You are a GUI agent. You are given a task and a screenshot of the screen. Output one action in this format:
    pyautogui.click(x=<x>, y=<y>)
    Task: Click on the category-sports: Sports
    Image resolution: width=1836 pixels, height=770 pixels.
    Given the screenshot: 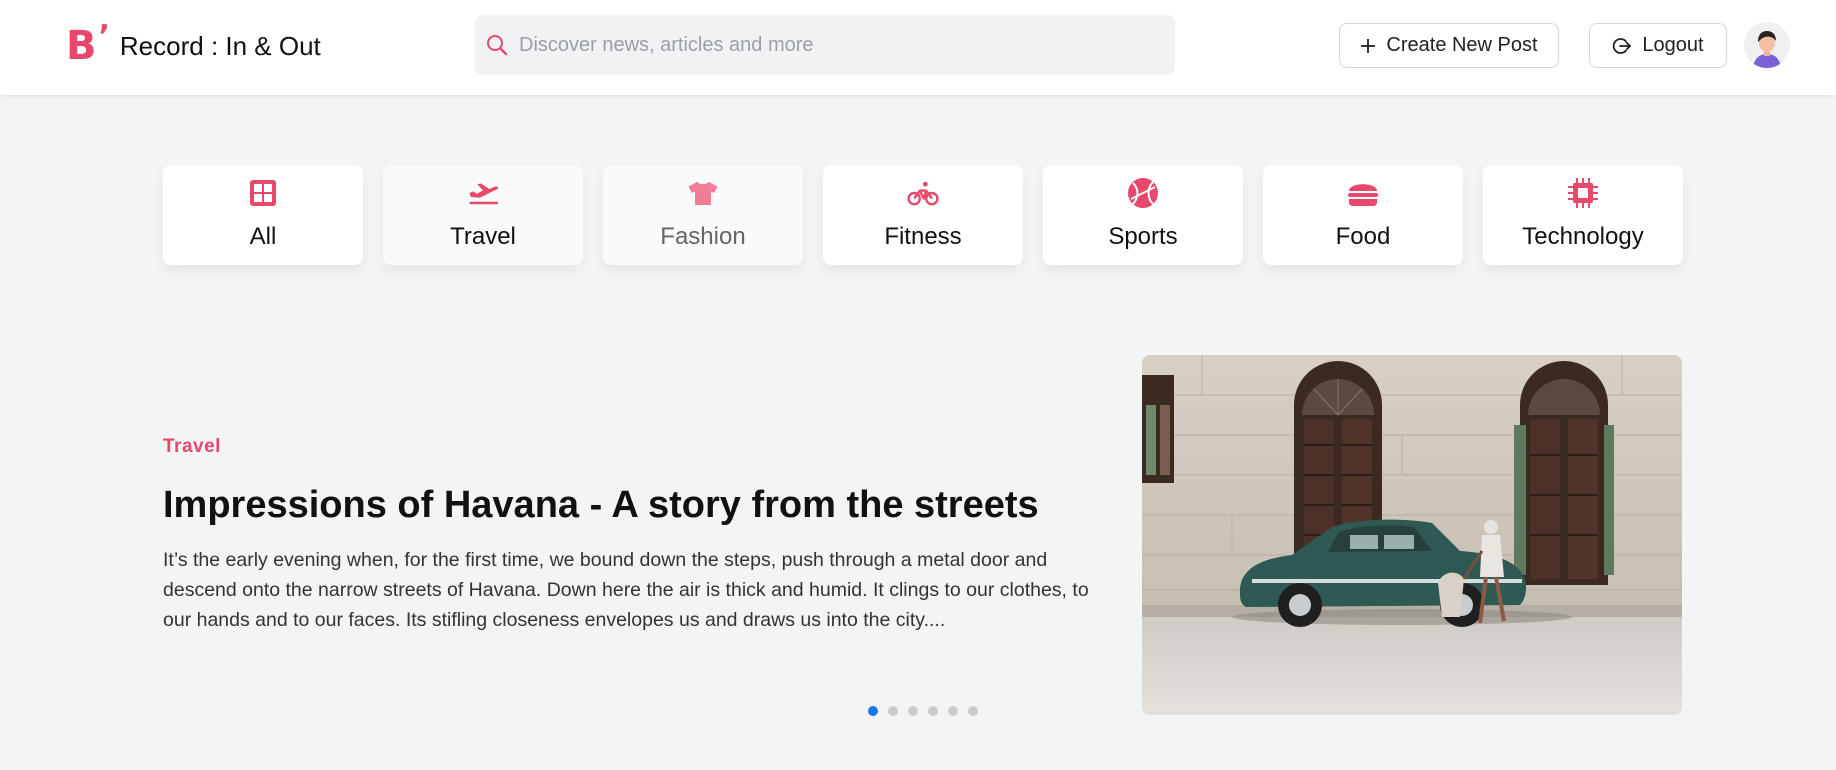 What is the action you would take?
    pyautogui.click(x=1143, y=215)
    